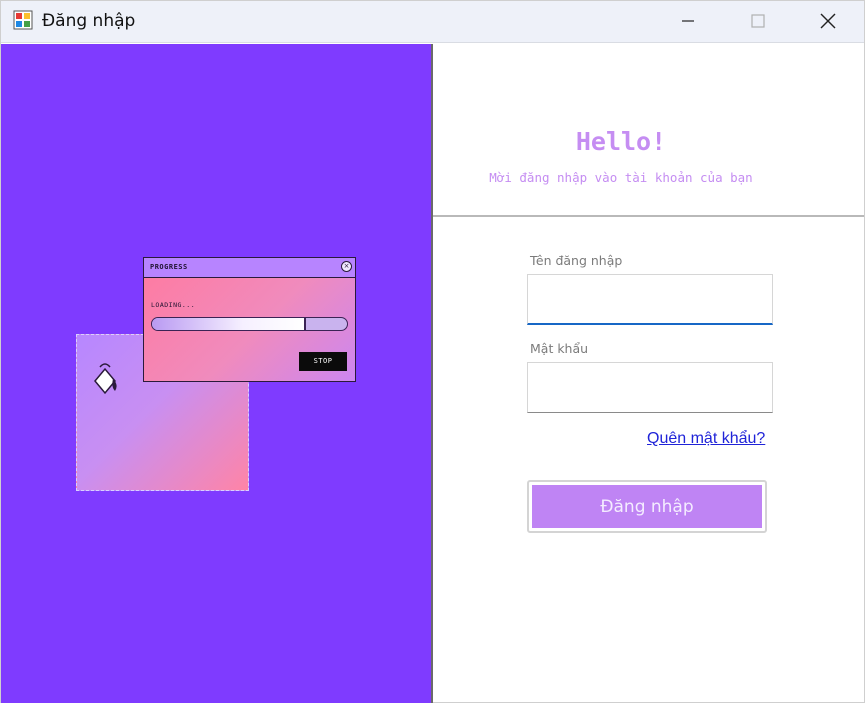 The image size is (865, 703). What do you see at coordinates (89, 21) in the screenshot?
I see `window-title: Đăng nhập` at bounding box center [89, 21].